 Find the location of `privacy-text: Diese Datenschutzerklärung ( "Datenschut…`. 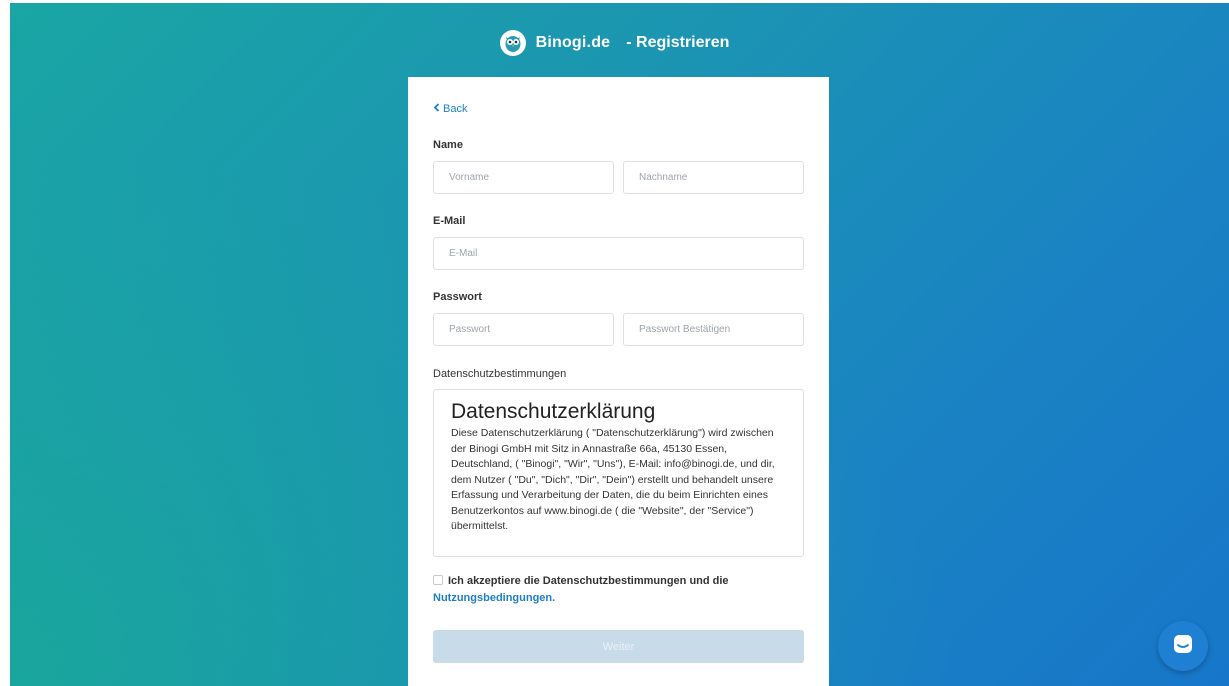

privacy-text: Diese Datenschutzerklärung ( "Datenschut… is located at coordinates (613, 479).